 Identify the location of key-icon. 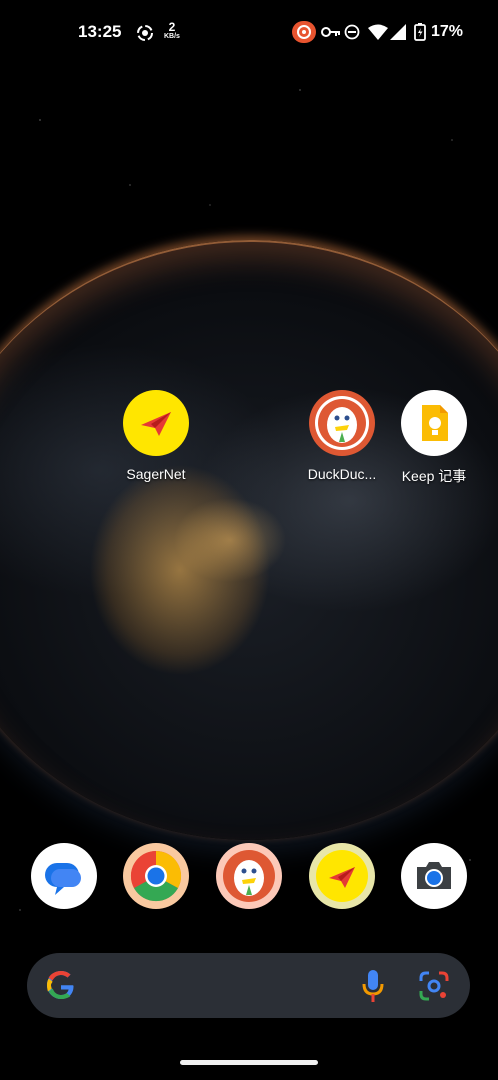
(330, 32).